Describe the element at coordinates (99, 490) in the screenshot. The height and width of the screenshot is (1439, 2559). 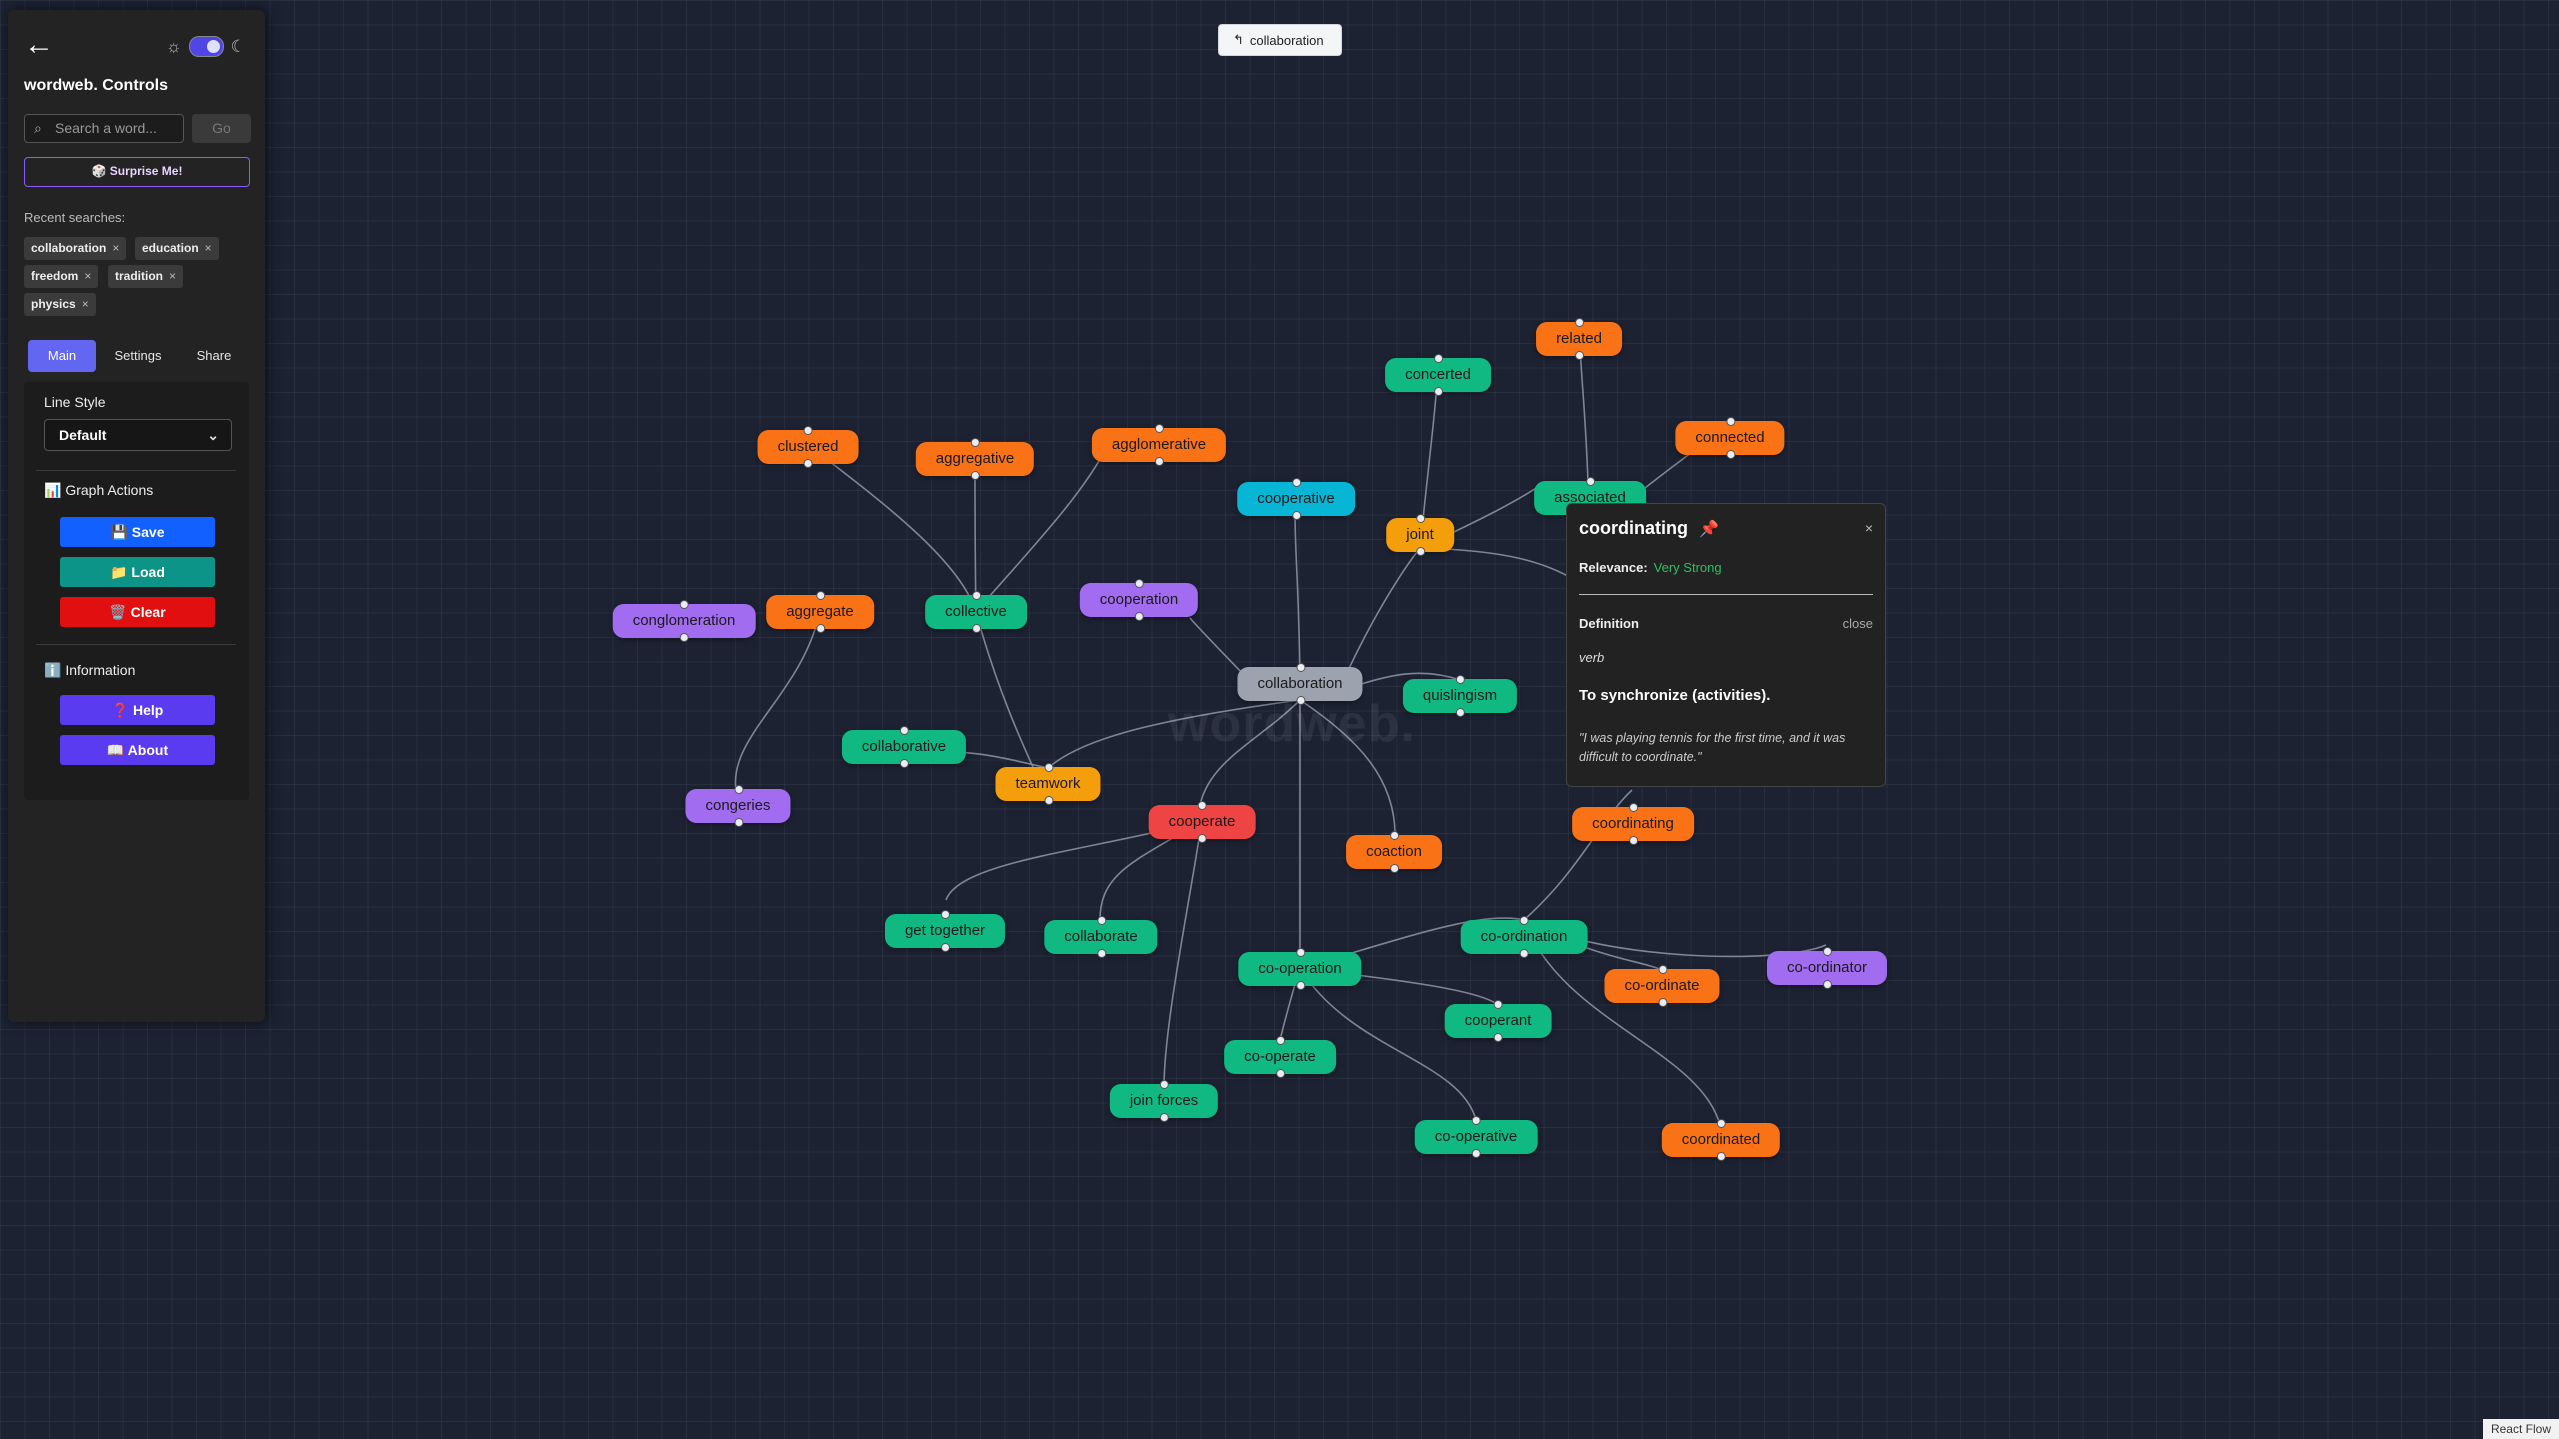
I see `graph-actions-label: 📊 Graph Actions` at that location.